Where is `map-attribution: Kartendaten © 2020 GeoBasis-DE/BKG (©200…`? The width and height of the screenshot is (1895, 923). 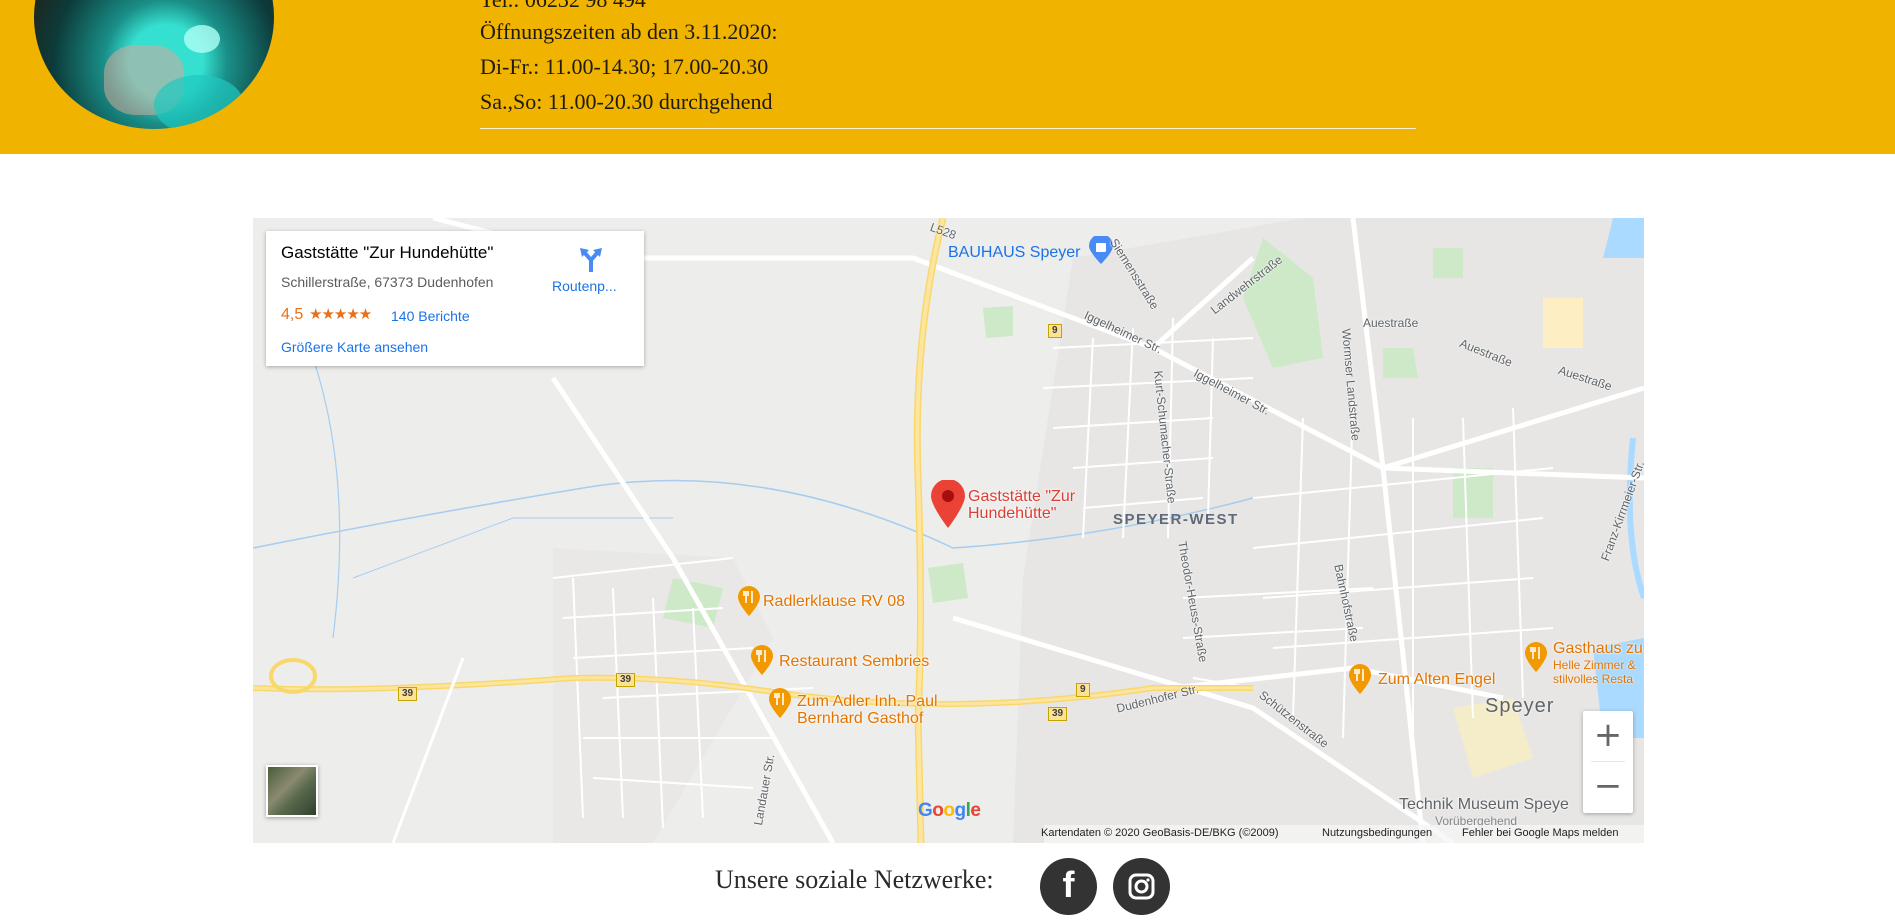
map-attribution: Kartendaten © 2020 GeoBasis-DE/BKG (©200… is located at coordinates (948, 834).